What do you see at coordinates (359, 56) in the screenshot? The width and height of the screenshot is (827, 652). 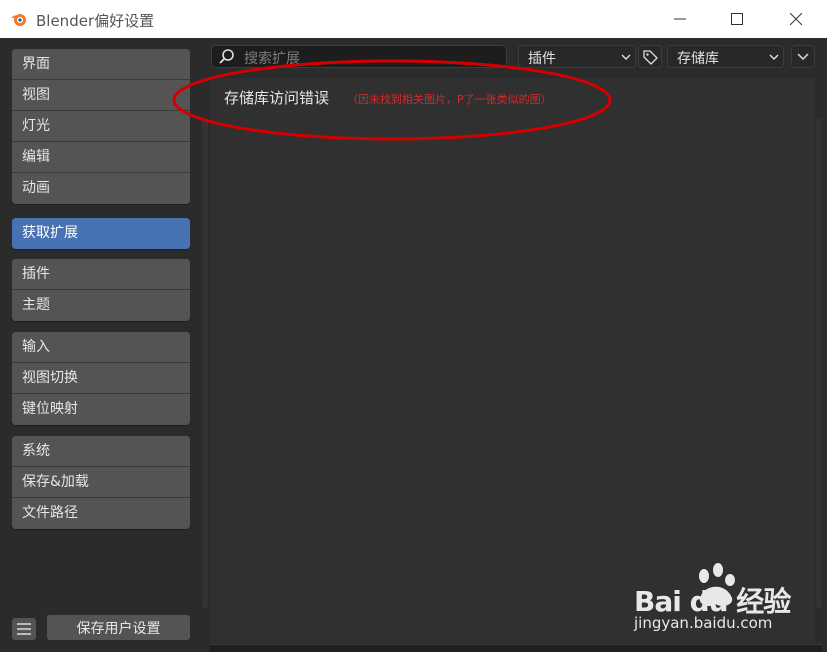 I see `search-input: 搜索扩展` at bounding box center [359, 56].